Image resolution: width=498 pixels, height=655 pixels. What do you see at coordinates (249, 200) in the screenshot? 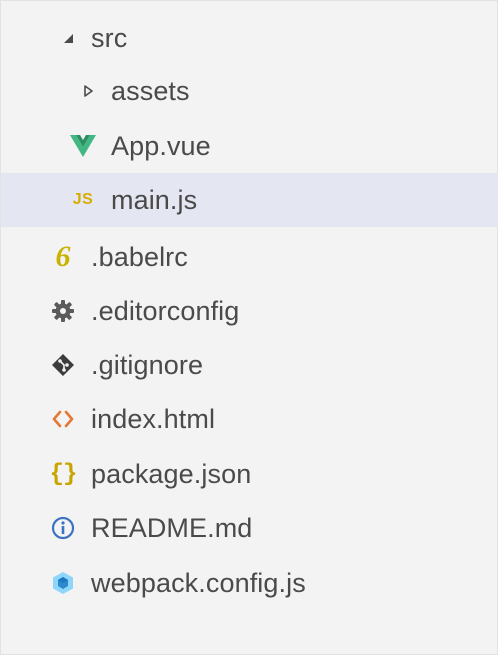
I see `tree-row-main-js: JS main.js` at bounding box center [249, 200].